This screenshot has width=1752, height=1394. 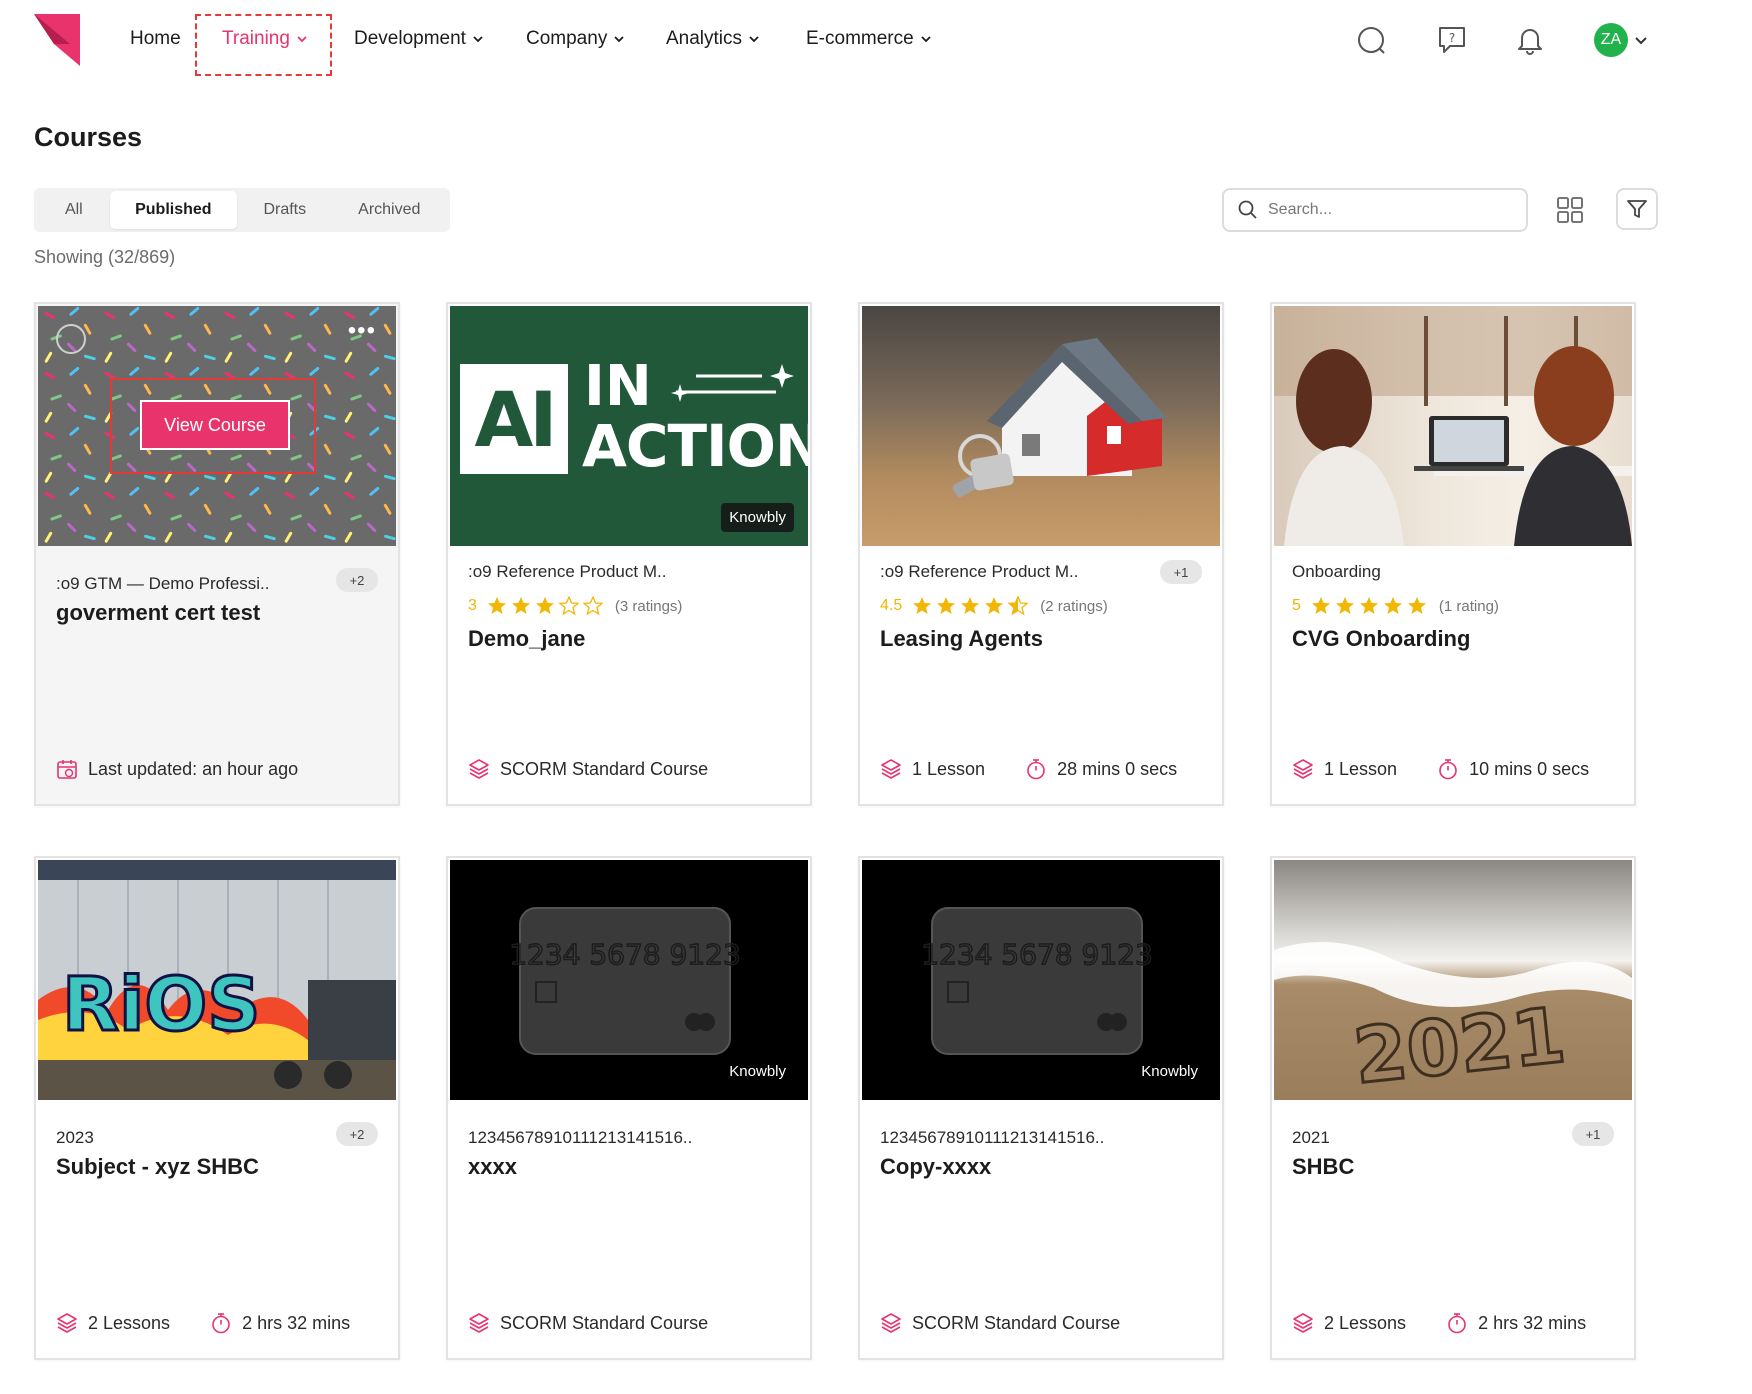 I want to click on nav-company-label: Company, so click(x=567, y=38).